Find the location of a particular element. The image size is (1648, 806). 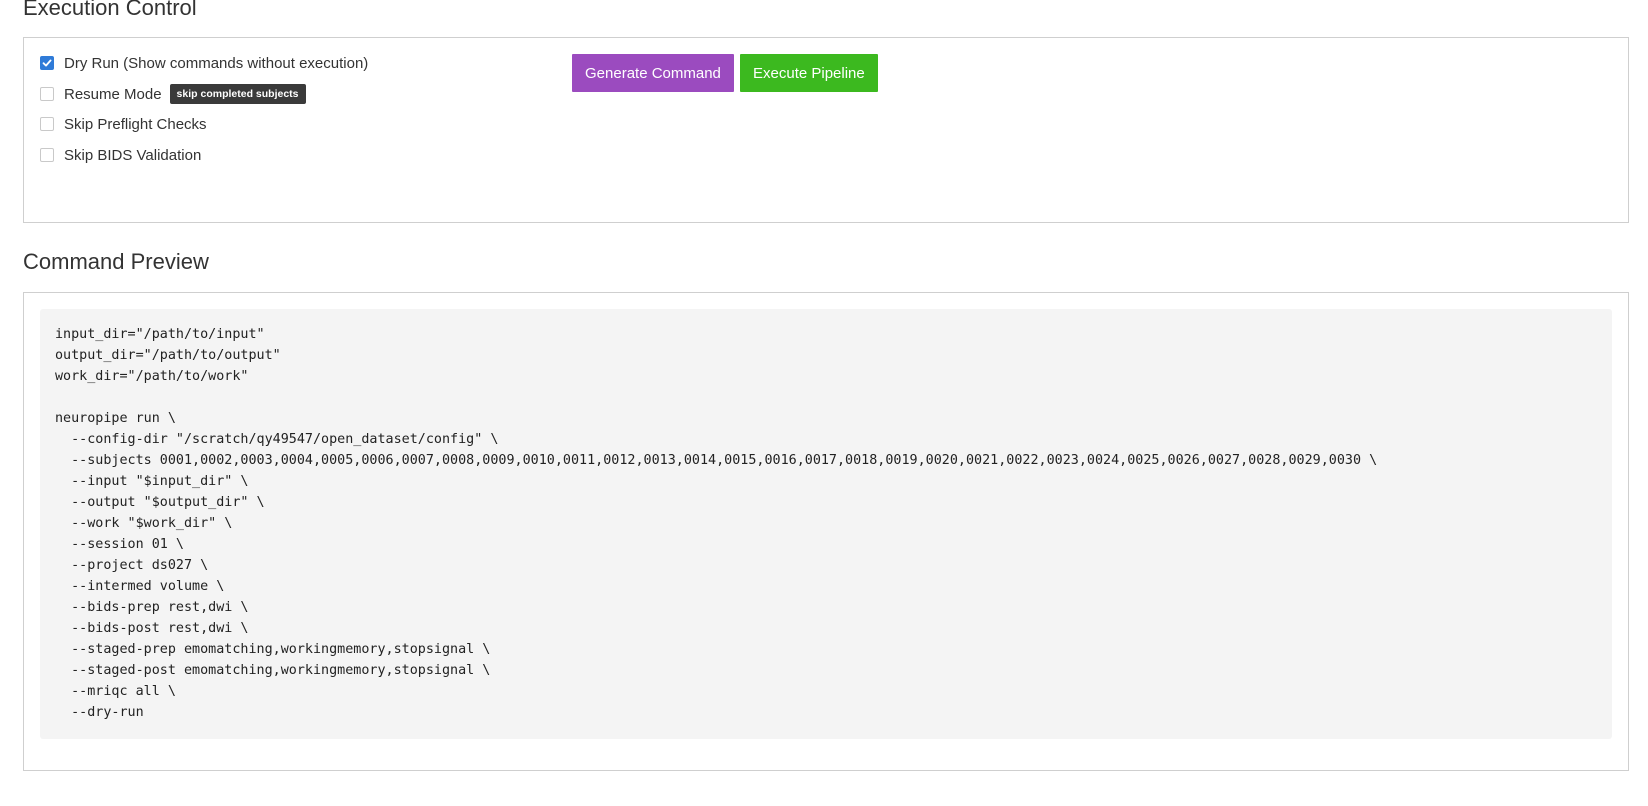

execute-pipeline-button: Execute Pipeline is located at coordinates (809, 73).